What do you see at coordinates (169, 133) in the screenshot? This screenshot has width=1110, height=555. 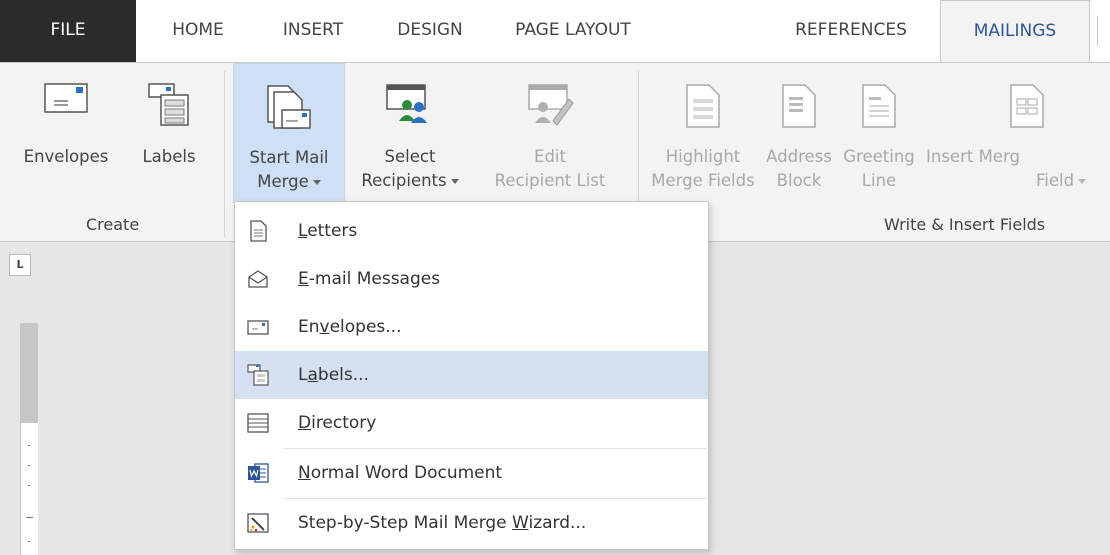 I see `labels-button: Labels` at bounding box center [169, 133].